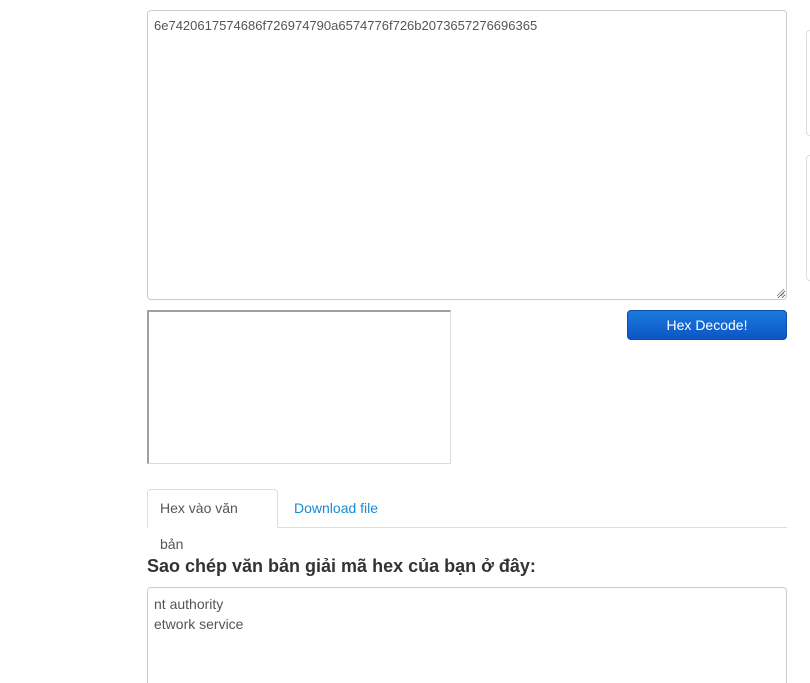 The width and height of the screenshot is (810, 683). Describe the element at coordinates (707, 325) in the screenshot. I see `hex-decode-button: Hex Decode!` at that location.